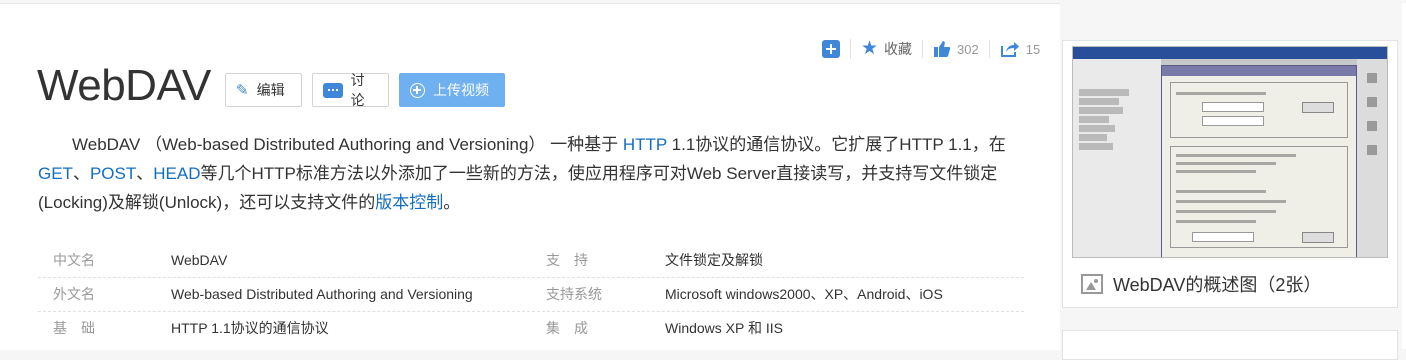 The image size is (1406, 360). Describe the element at coordinates (1033, 49) in the screenshot. I see `share-count: 15` at that location.